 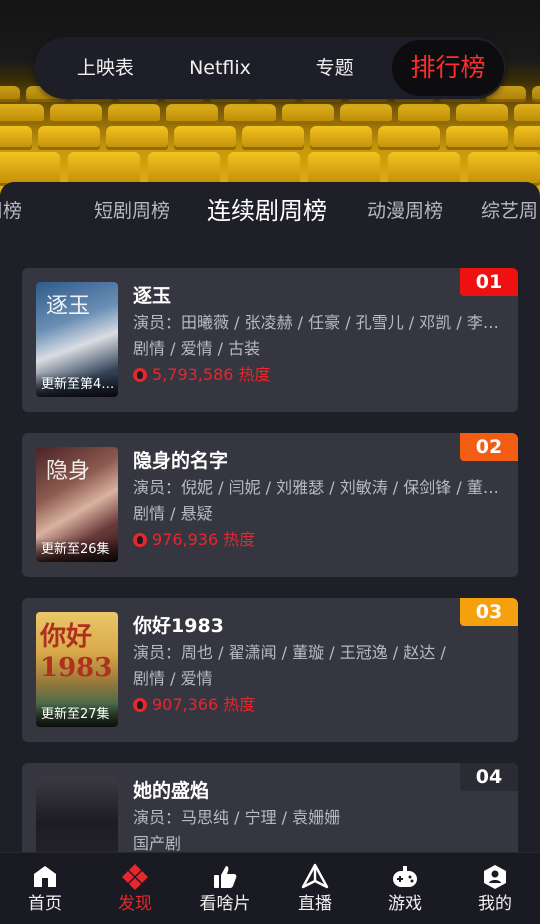 What do you see at coordinates (495, 903) in the screenshot?
I see `nav-label: 我的` at bounding box center [495, 903].